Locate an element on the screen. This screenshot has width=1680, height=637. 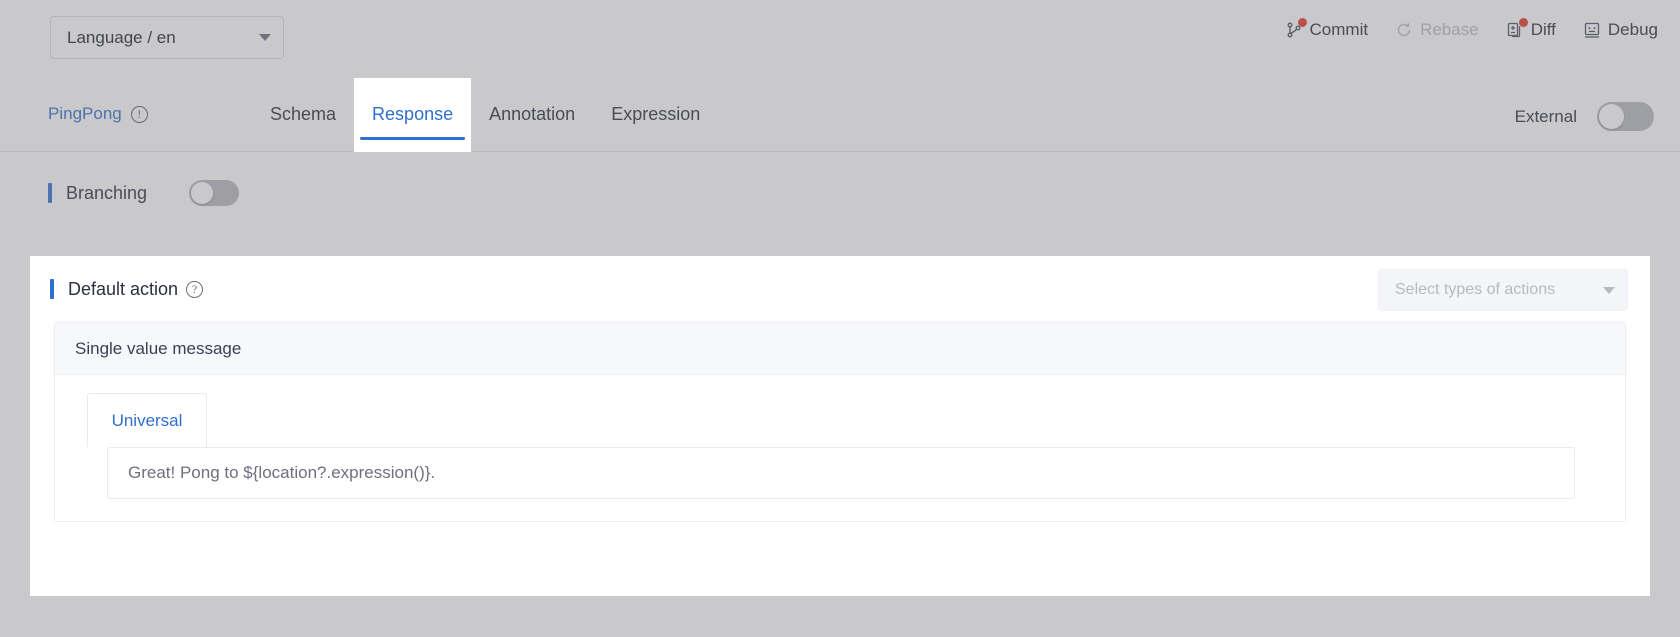
tab-response: Response is located at coordinates (413, 115).